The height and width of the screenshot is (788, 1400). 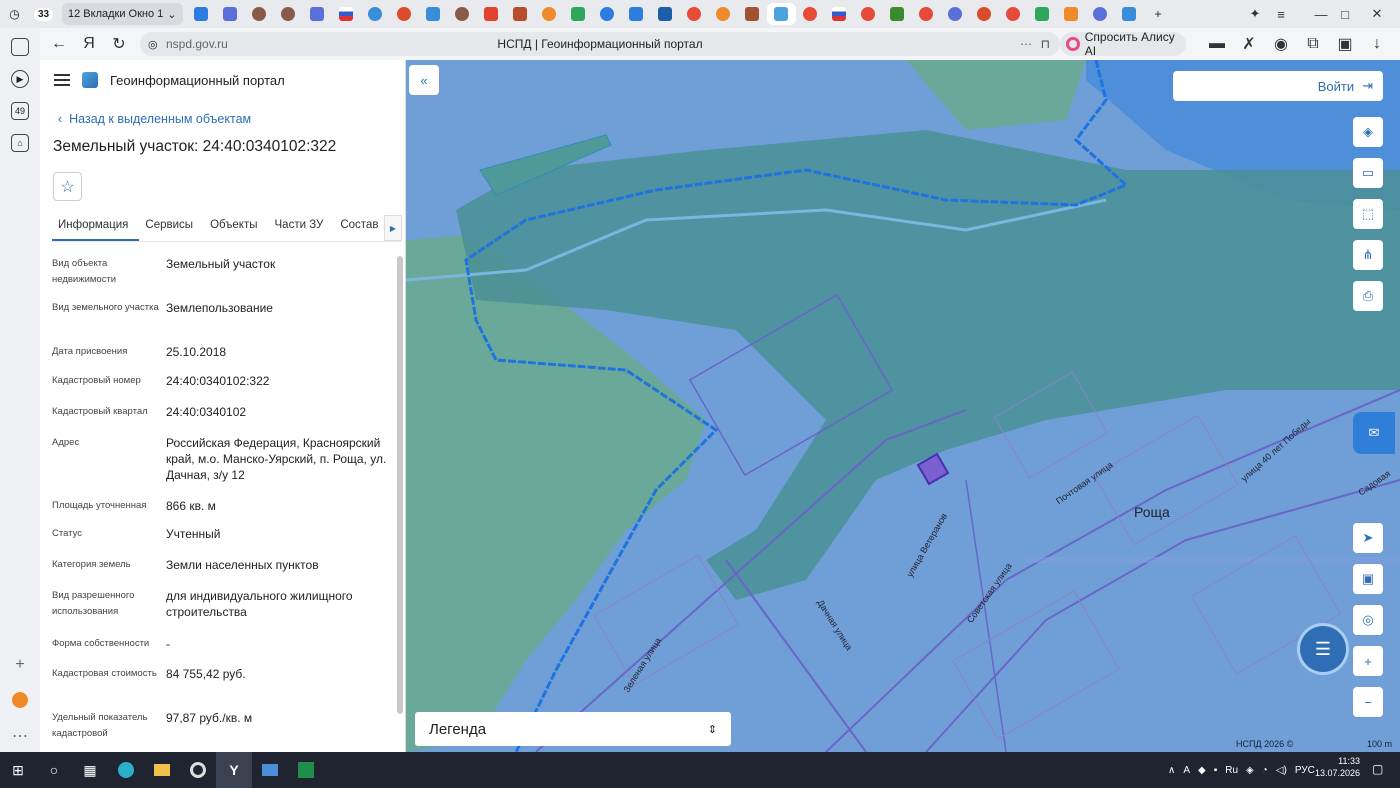 I want to click on history-icon: ◷, so click(x=14, y=14).